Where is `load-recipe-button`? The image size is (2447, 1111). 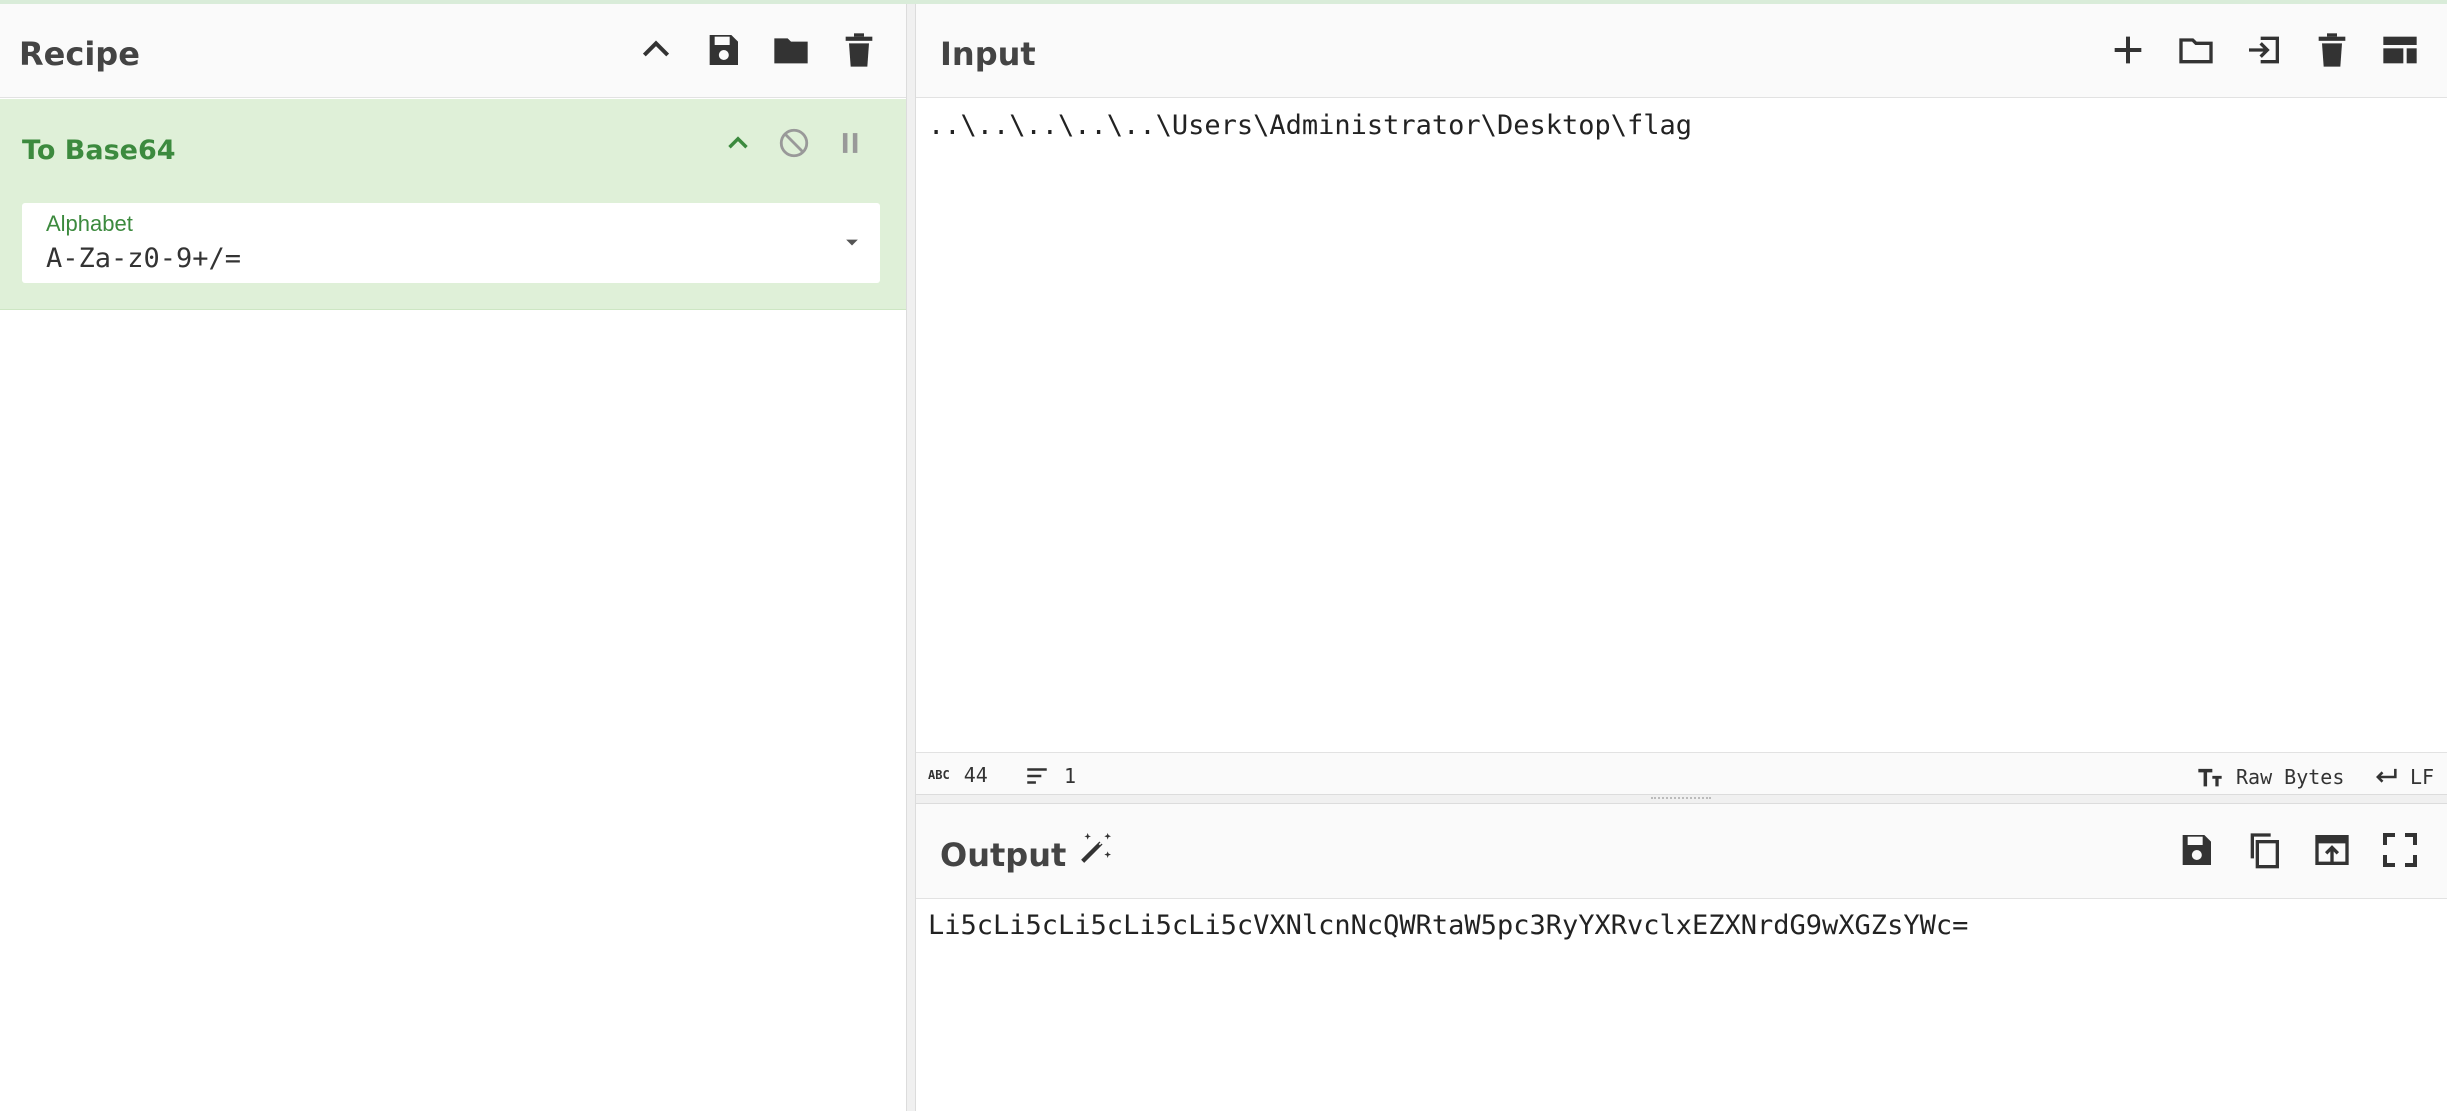
load-recipe-button is located at coordinates (791, 50).